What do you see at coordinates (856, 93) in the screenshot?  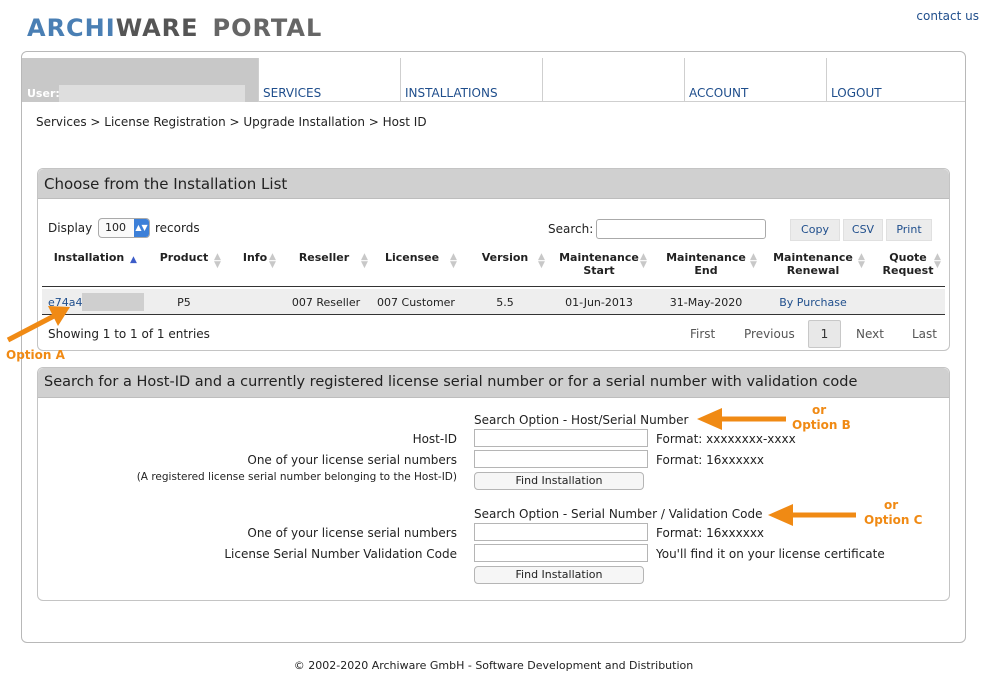 I see `tab-logout-label: LOGOUT` at bounding box center [856, 93].